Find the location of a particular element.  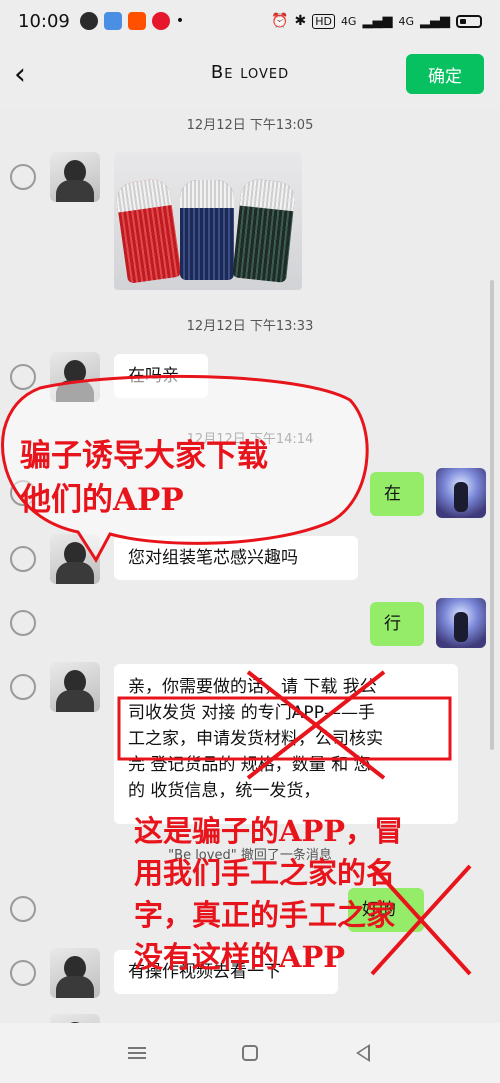

home-icon is located at coordinates (249, 1053).